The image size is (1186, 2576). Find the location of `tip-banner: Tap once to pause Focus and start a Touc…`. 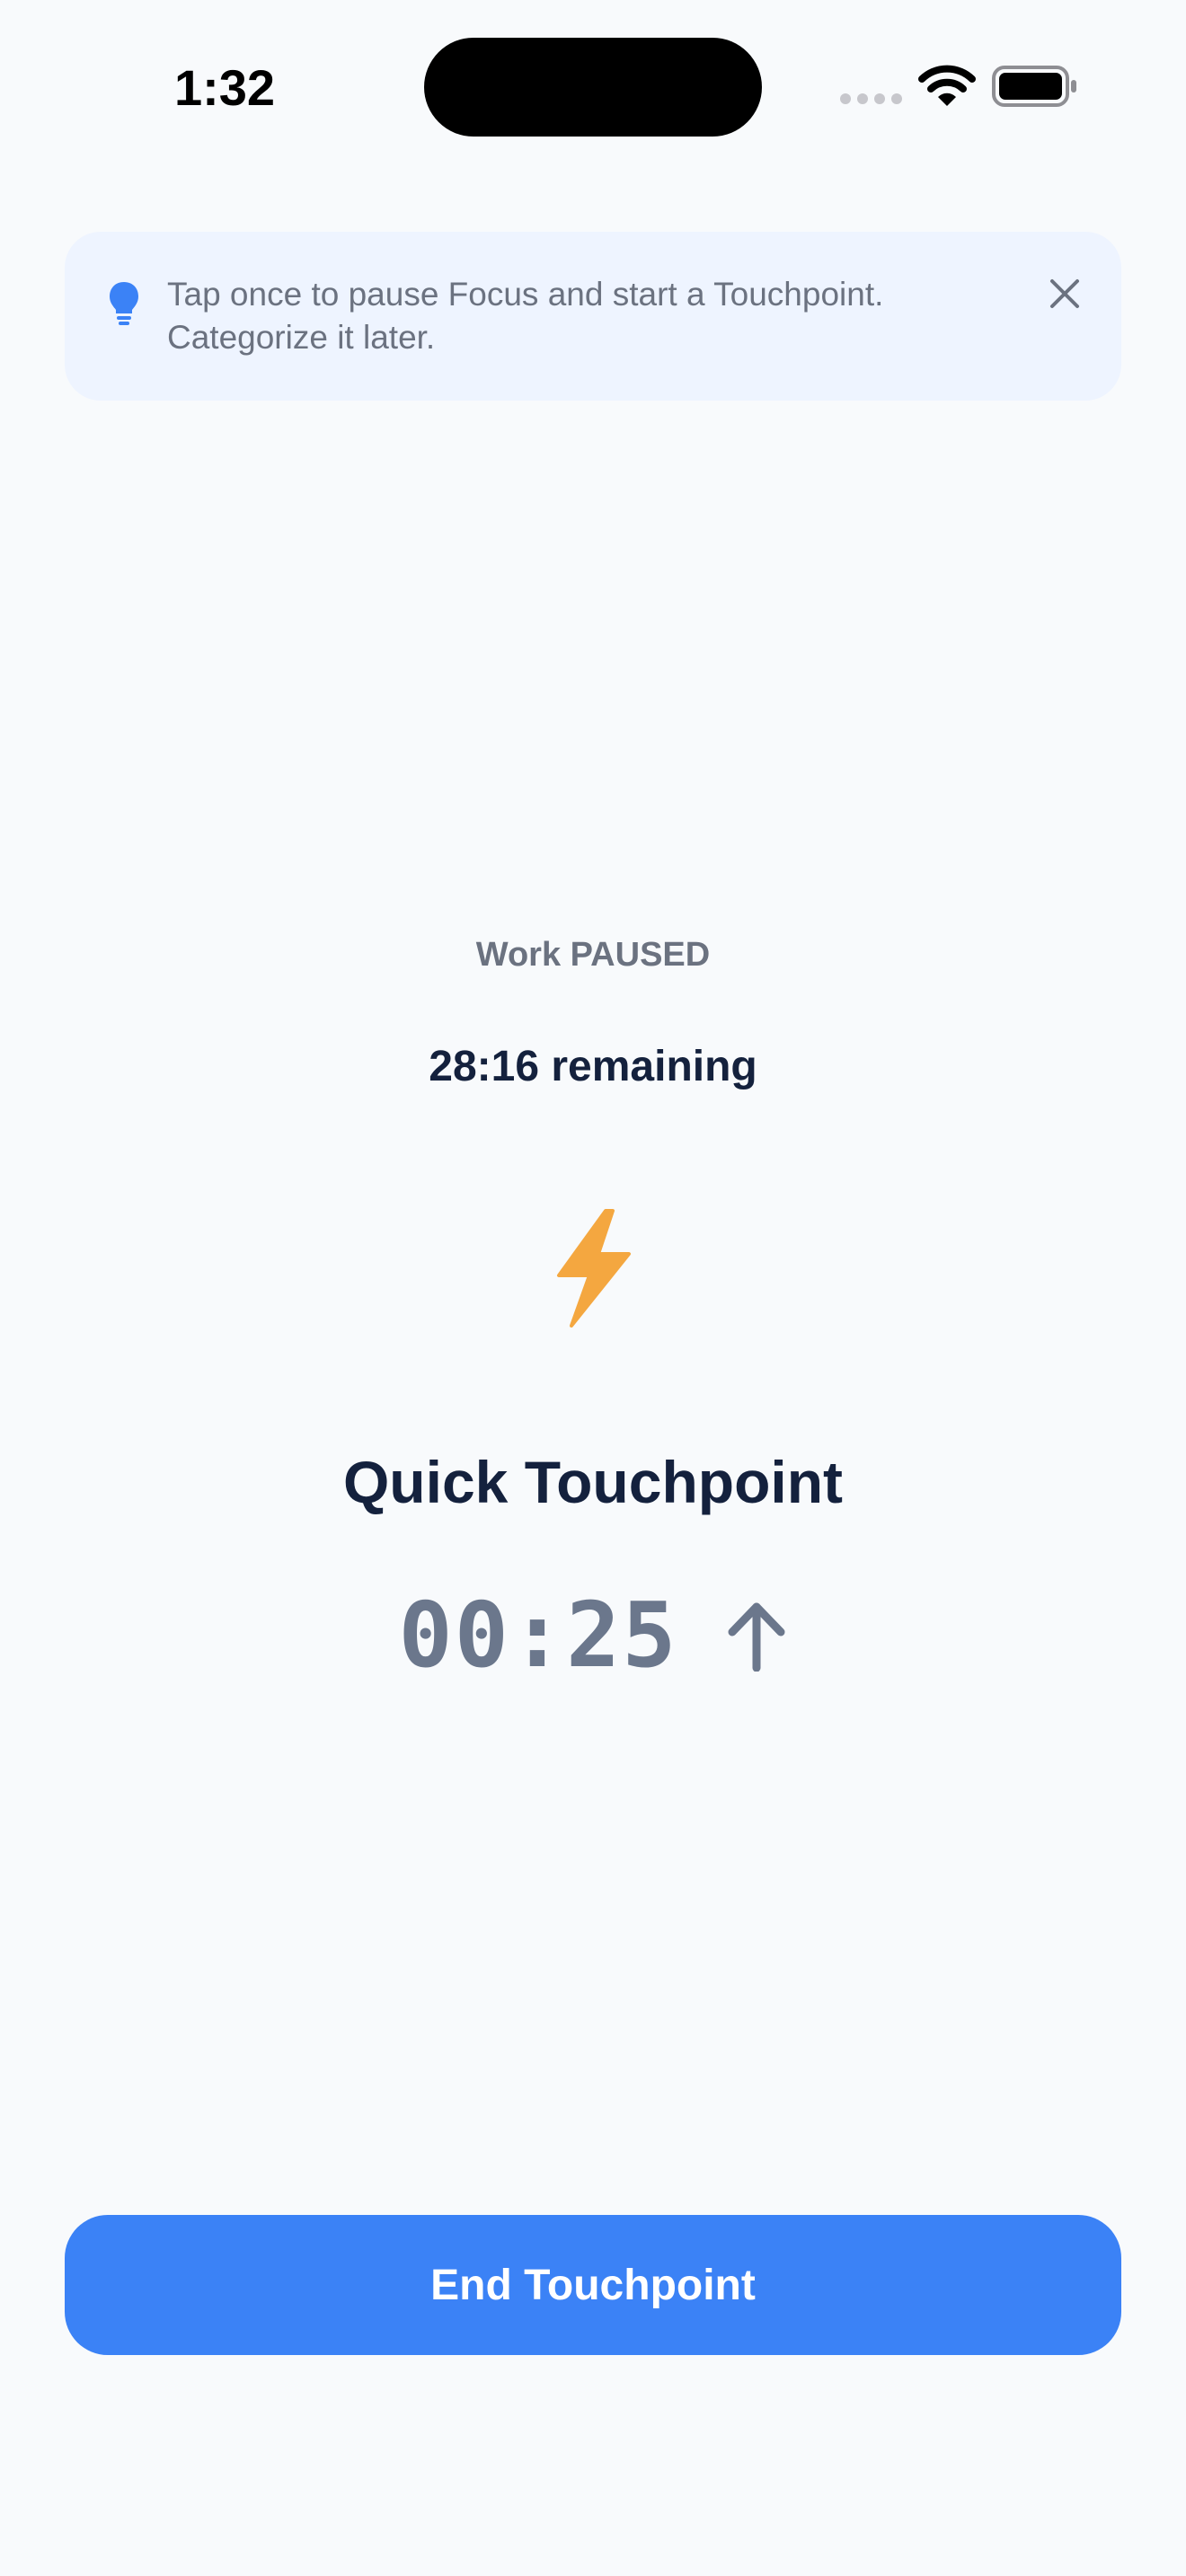

tip-banner: Tap once to pause Focus and start a Touc… is located at coordinates (593, 316).